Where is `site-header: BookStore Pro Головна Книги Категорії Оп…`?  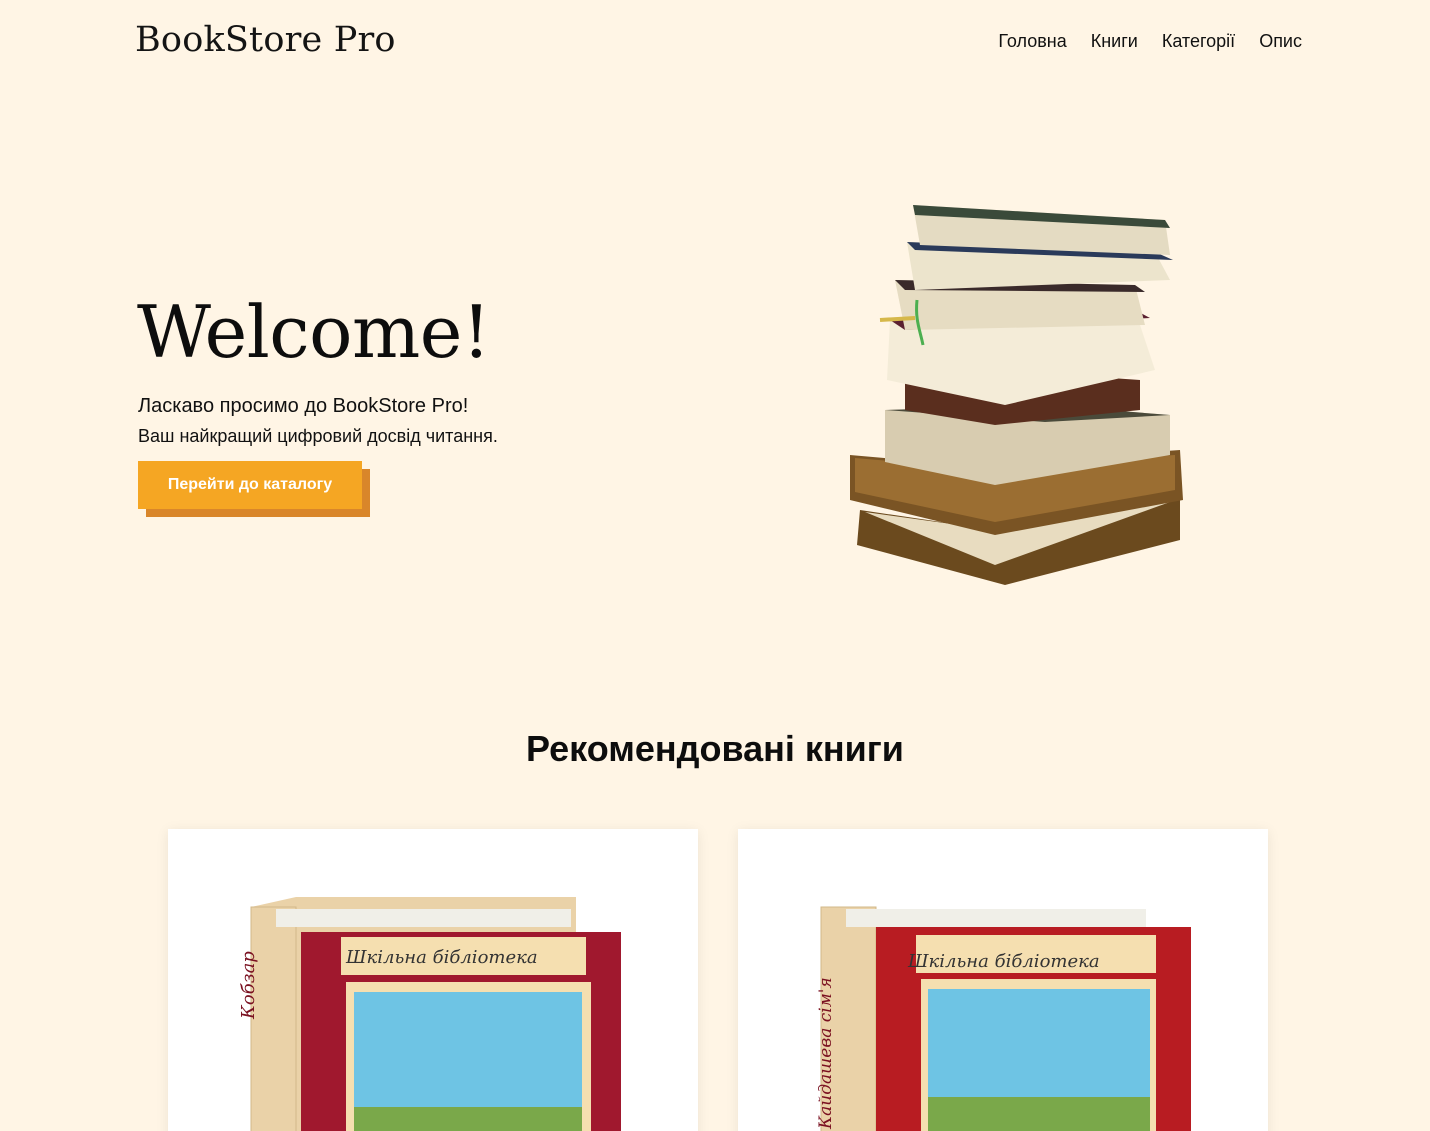 site-header: BookStore Pro Головна Книги Категорії Оп… is located at coordinates (715, 42).